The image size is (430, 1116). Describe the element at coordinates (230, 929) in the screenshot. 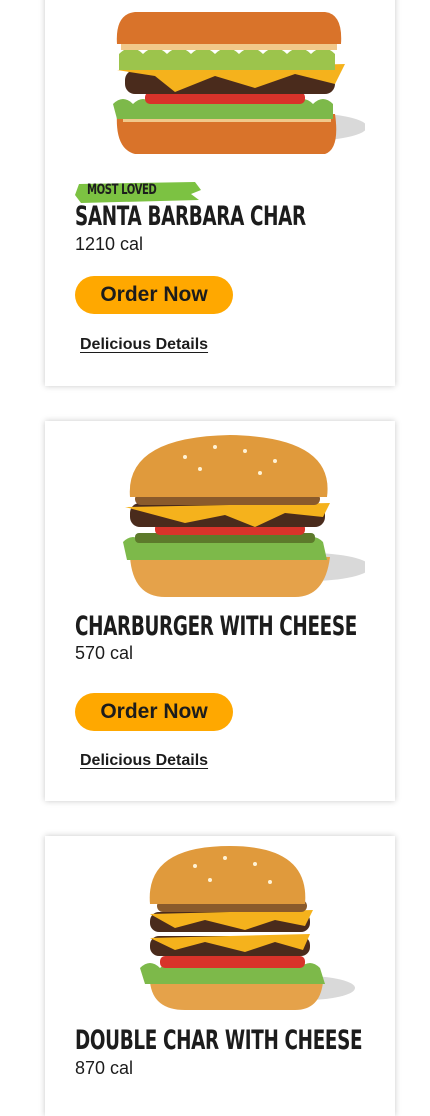

I see `double-char-with-cheese-image` at that location.